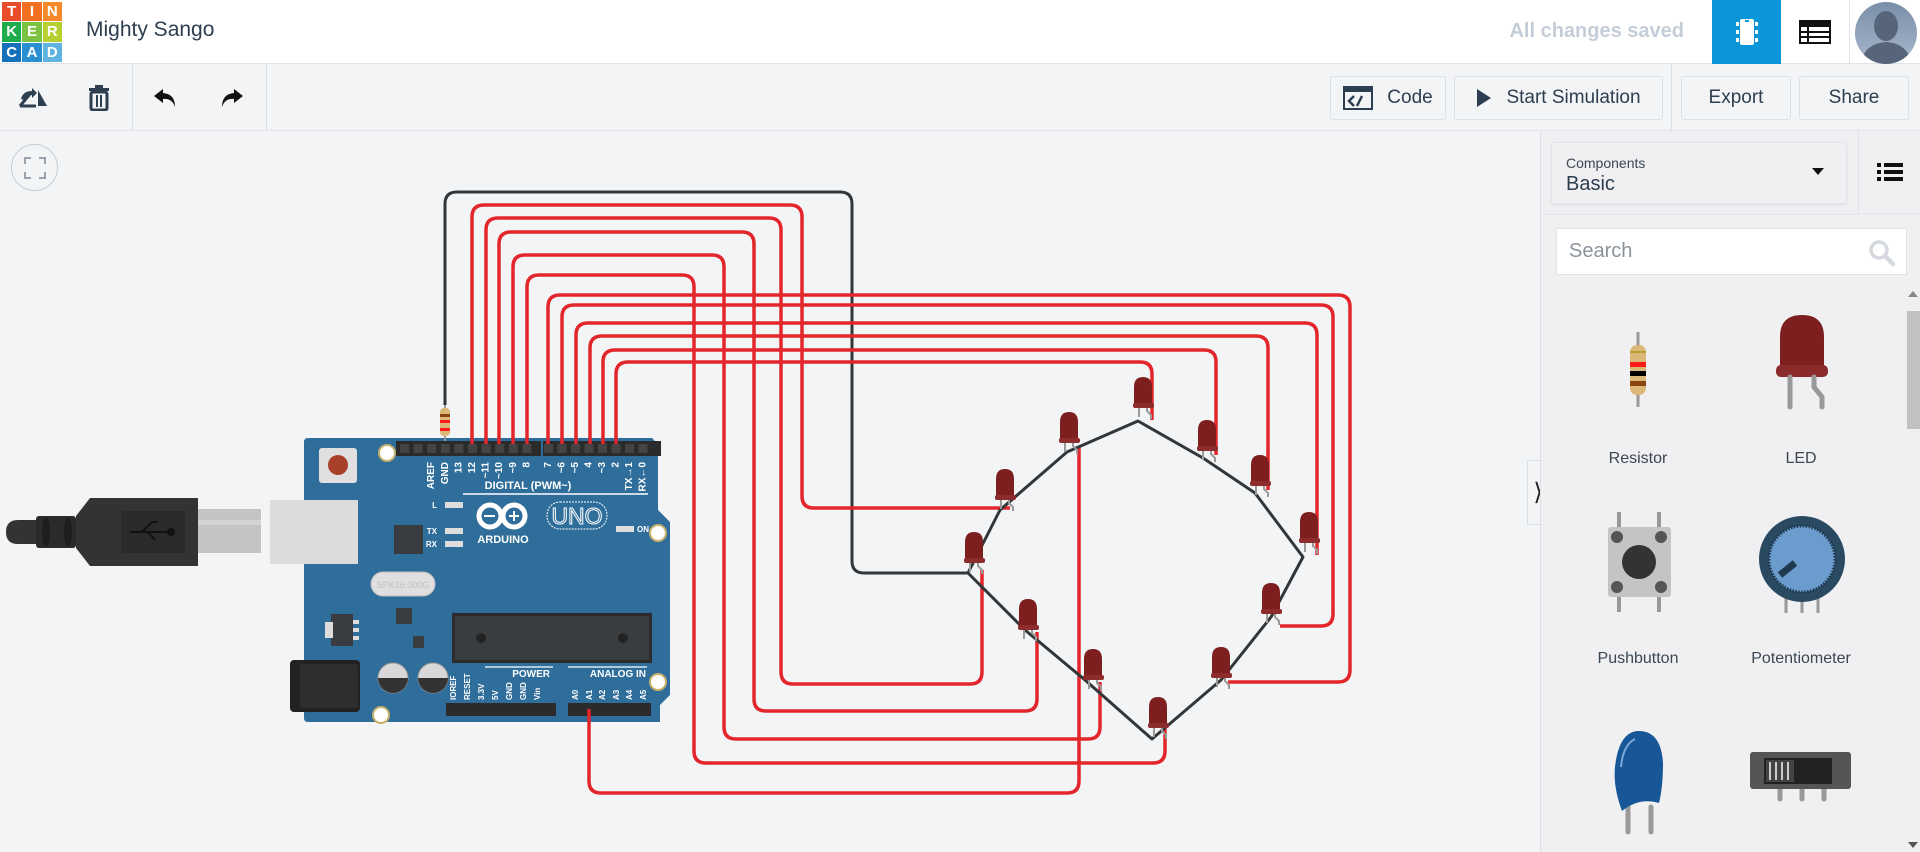  Describe the element at coordinates (1886, 37) in the screenshot. I see `user-silhouette-icon` at that location.